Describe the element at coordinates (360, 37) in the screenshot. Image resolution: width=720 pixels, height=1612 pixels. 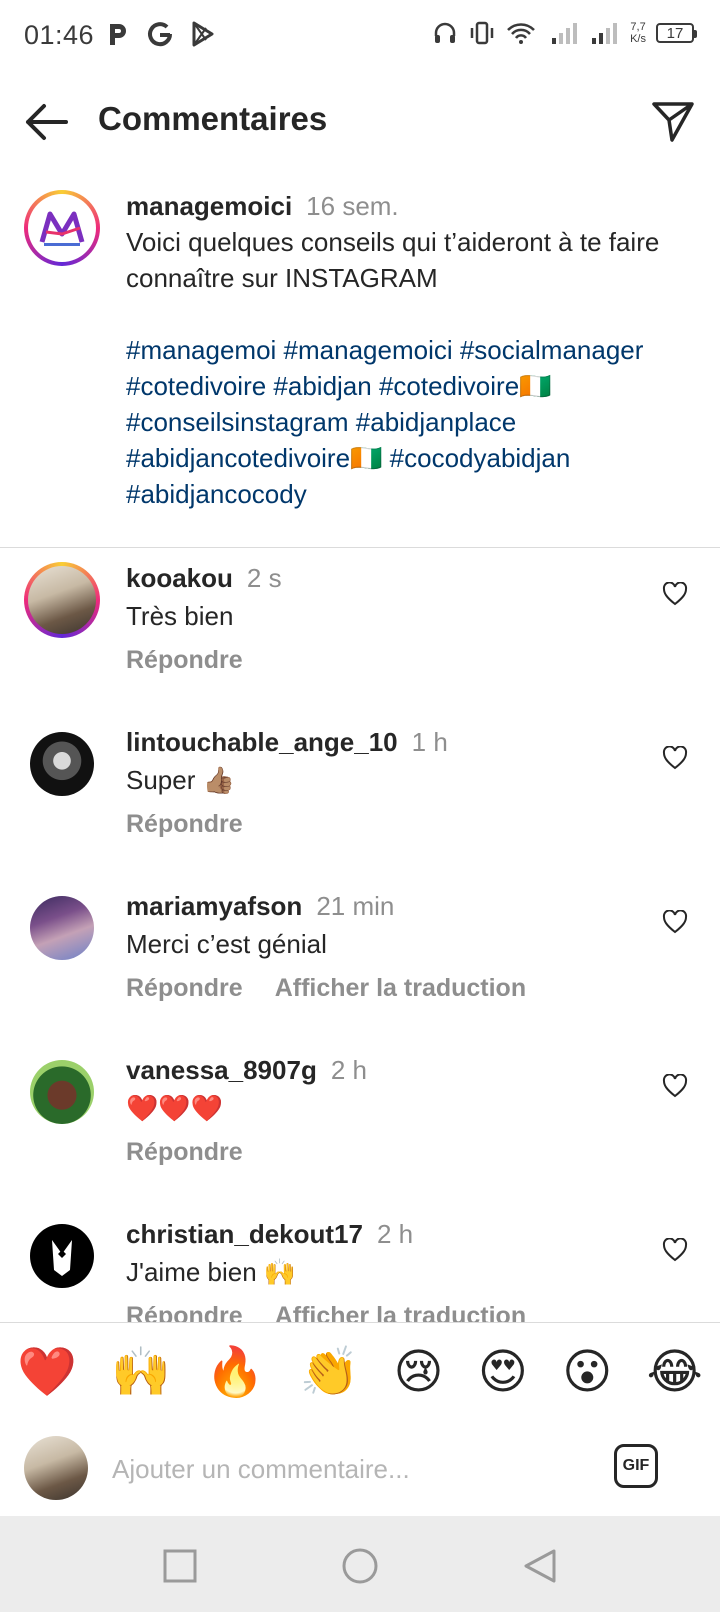
I see `status-bar: 01:46 7,7 K/s 17` at that location.